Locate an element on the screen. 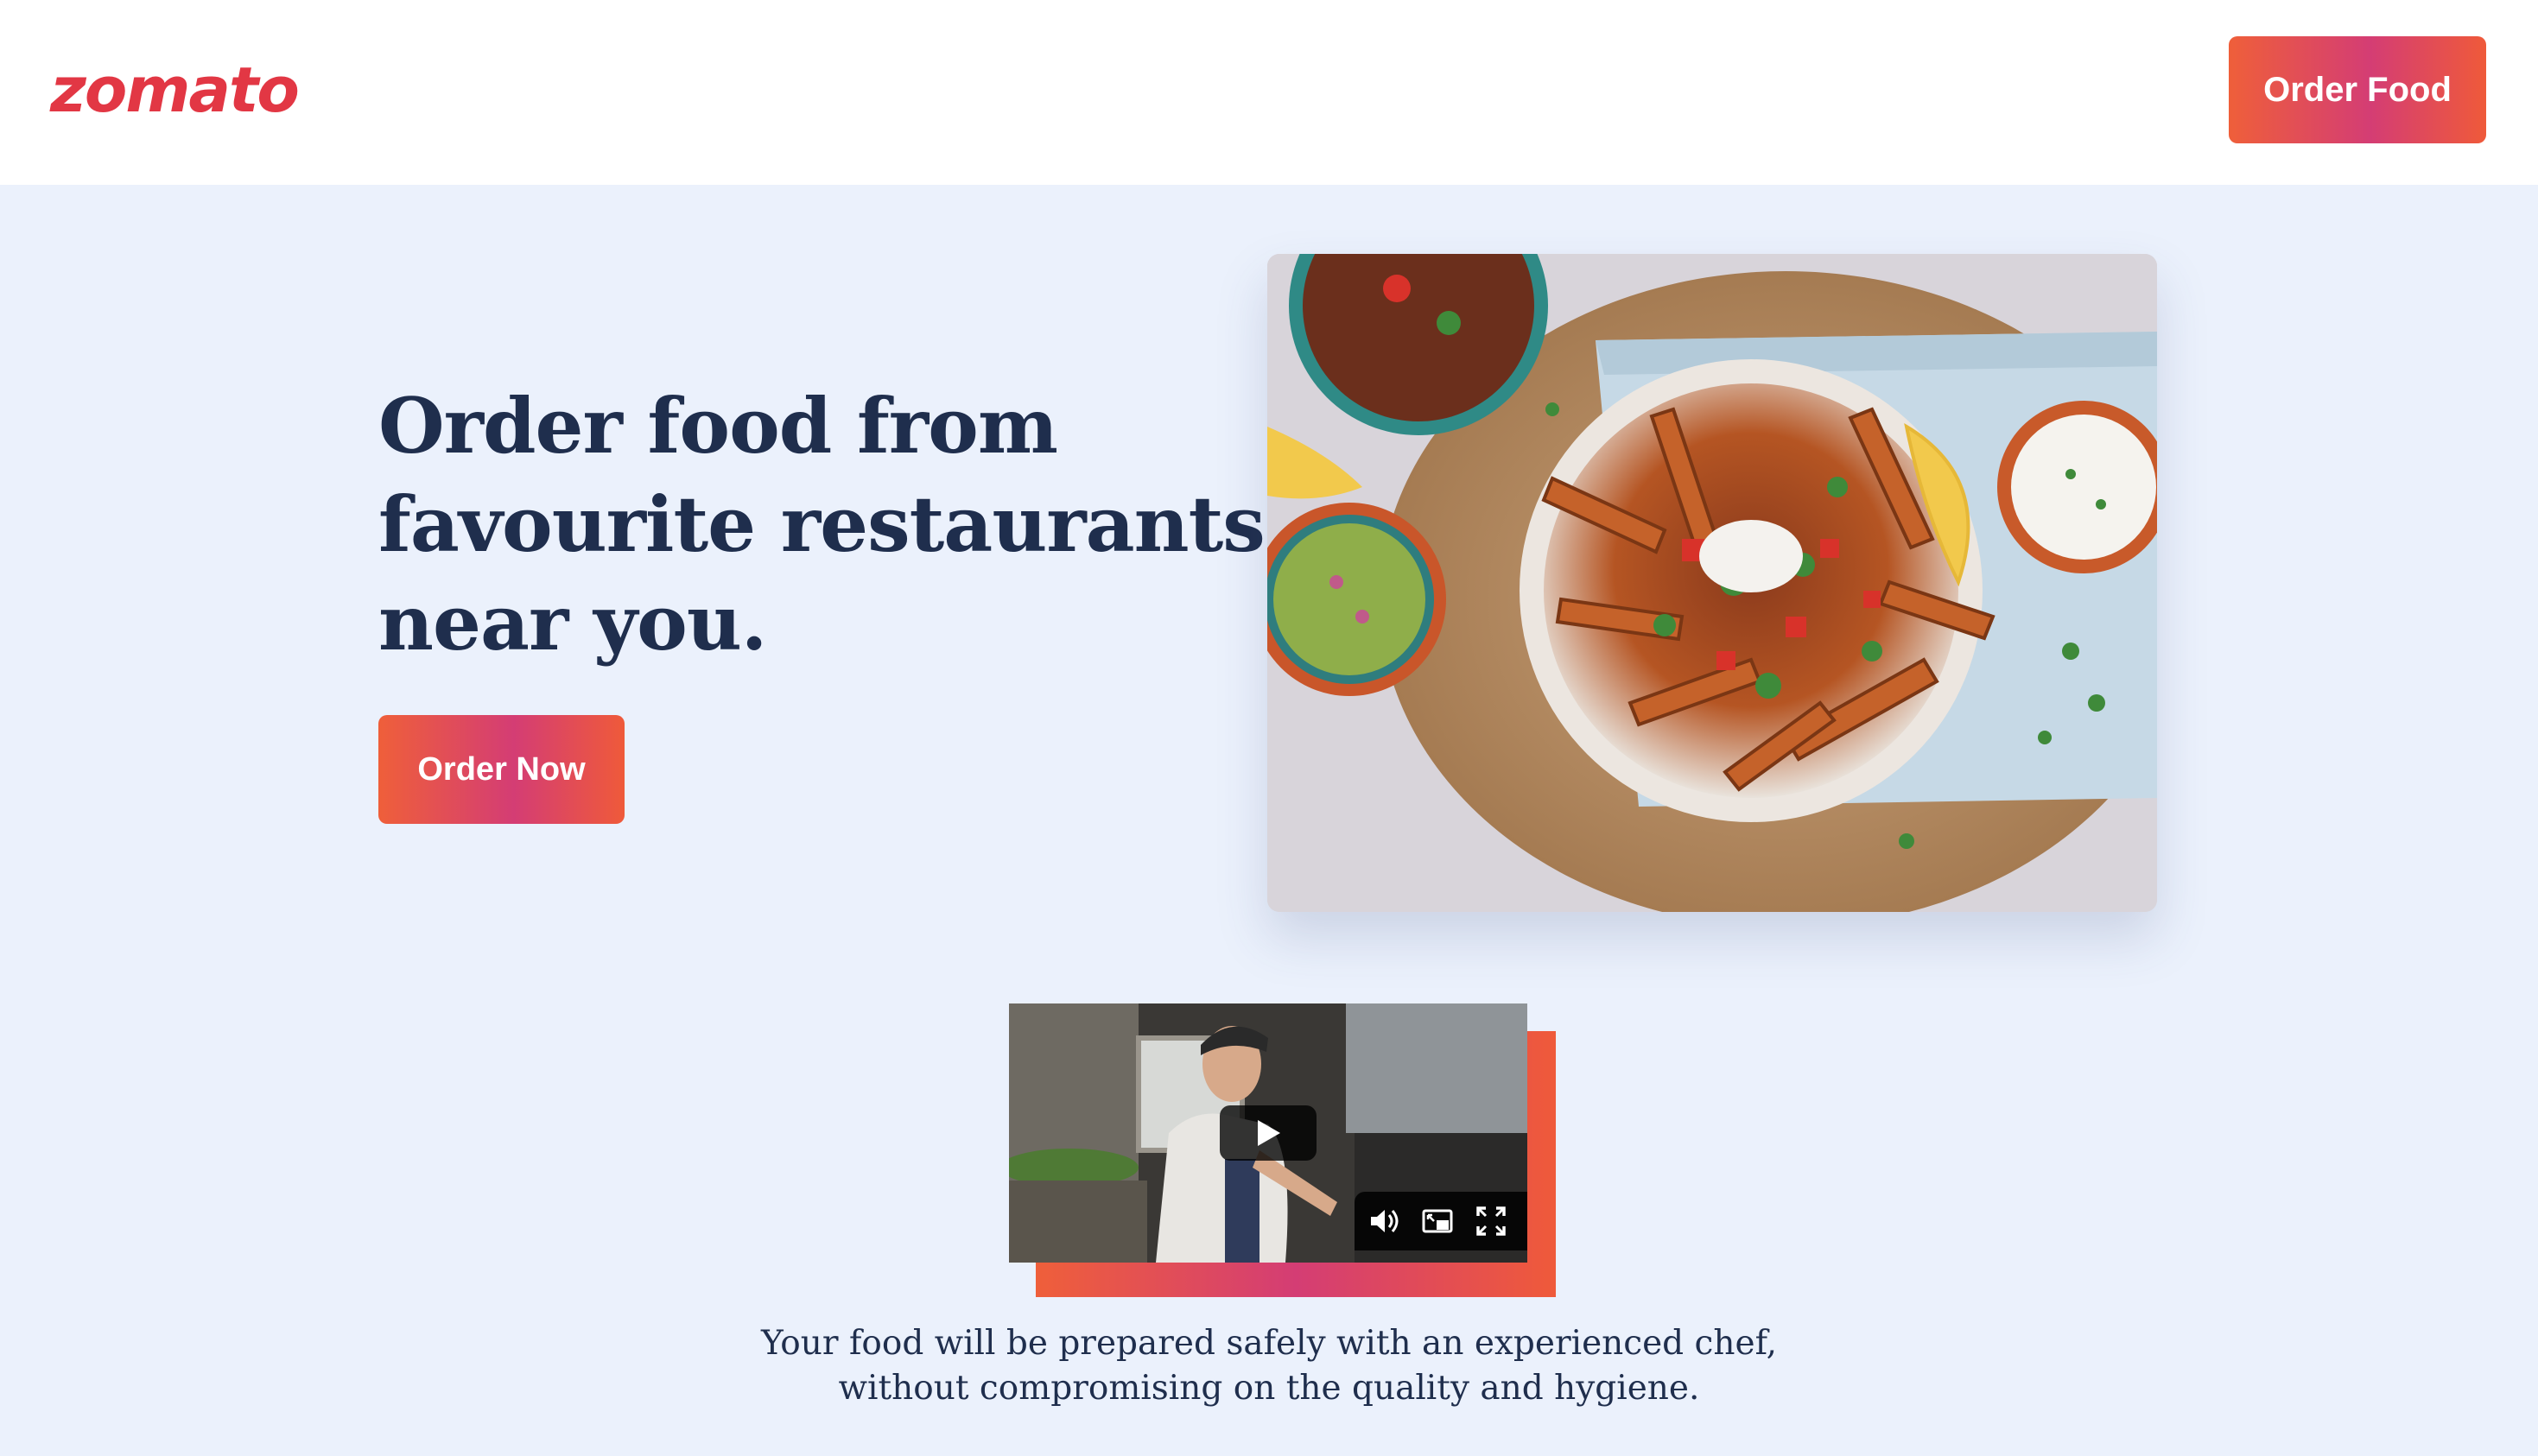 Image resolution: width=2538 pixels, height=1456 pixels. fullscreen-icon is located at coordinates (1491, 1221).